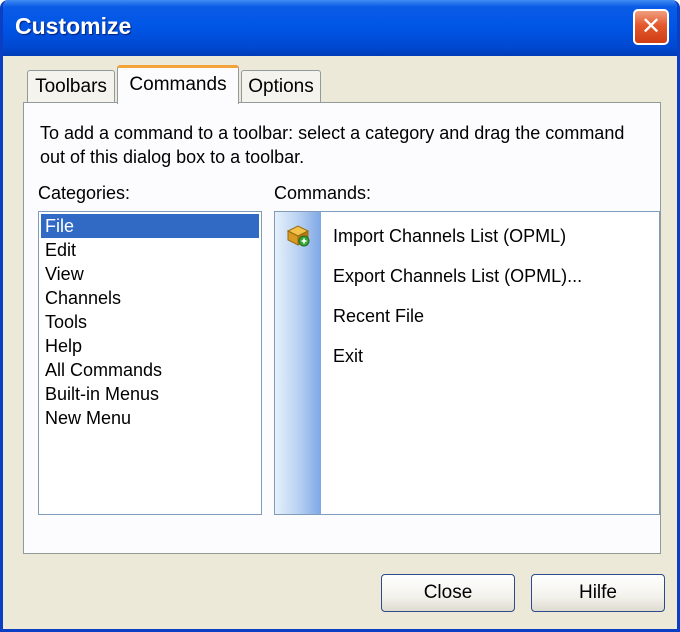 This screenshot has width=680, height=632. I want to click on close-button: Close, so click(448, 593).